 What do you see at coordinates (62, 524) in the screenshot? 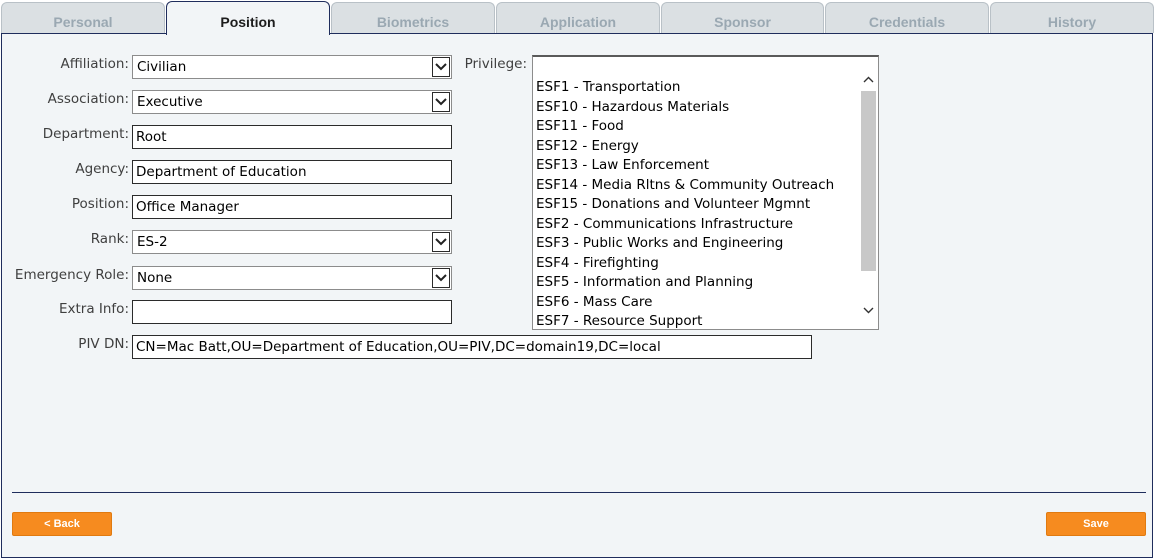
I see `back-button: < Back` at bounding box center [62, 524].